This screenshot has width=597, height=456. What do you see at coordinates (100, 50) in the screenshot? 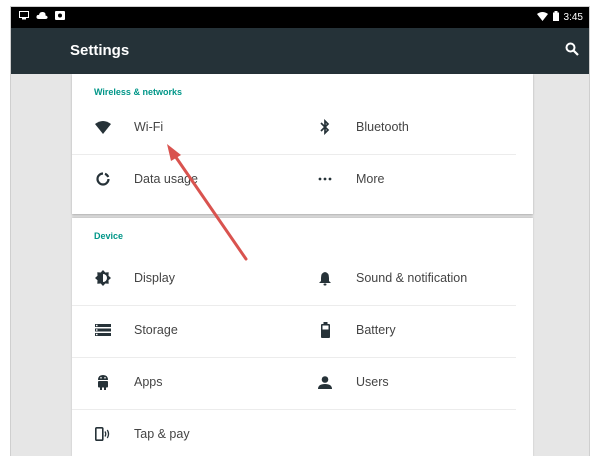
I see `page-title: Settings` at bounding box center [100, 50].